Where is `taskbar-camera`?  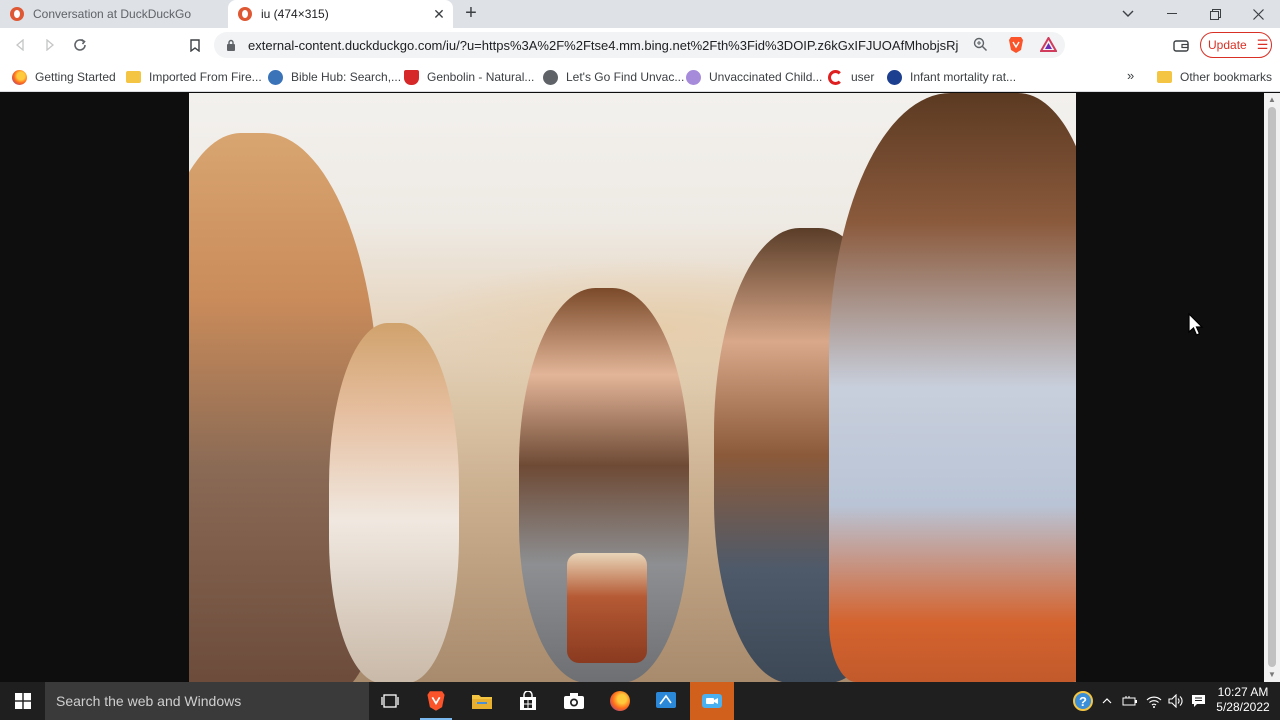 taskbar-camera is located at coordinates (574, 701).